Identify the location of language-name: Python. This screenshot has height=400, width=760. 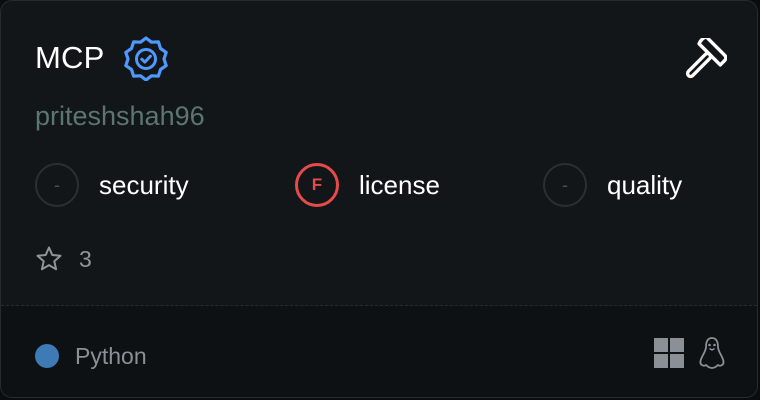
(111, 356).